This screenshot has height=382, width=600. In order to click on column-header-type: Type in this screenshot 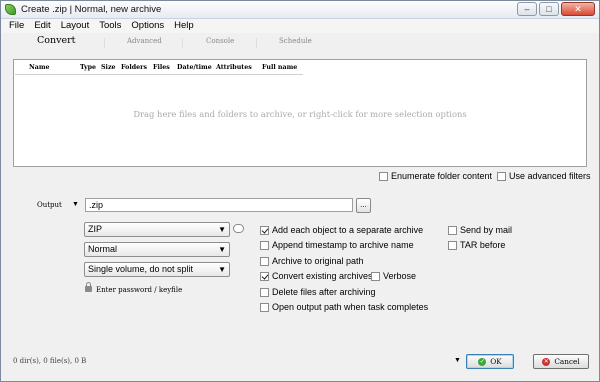, I will do `click(90, 68)`.